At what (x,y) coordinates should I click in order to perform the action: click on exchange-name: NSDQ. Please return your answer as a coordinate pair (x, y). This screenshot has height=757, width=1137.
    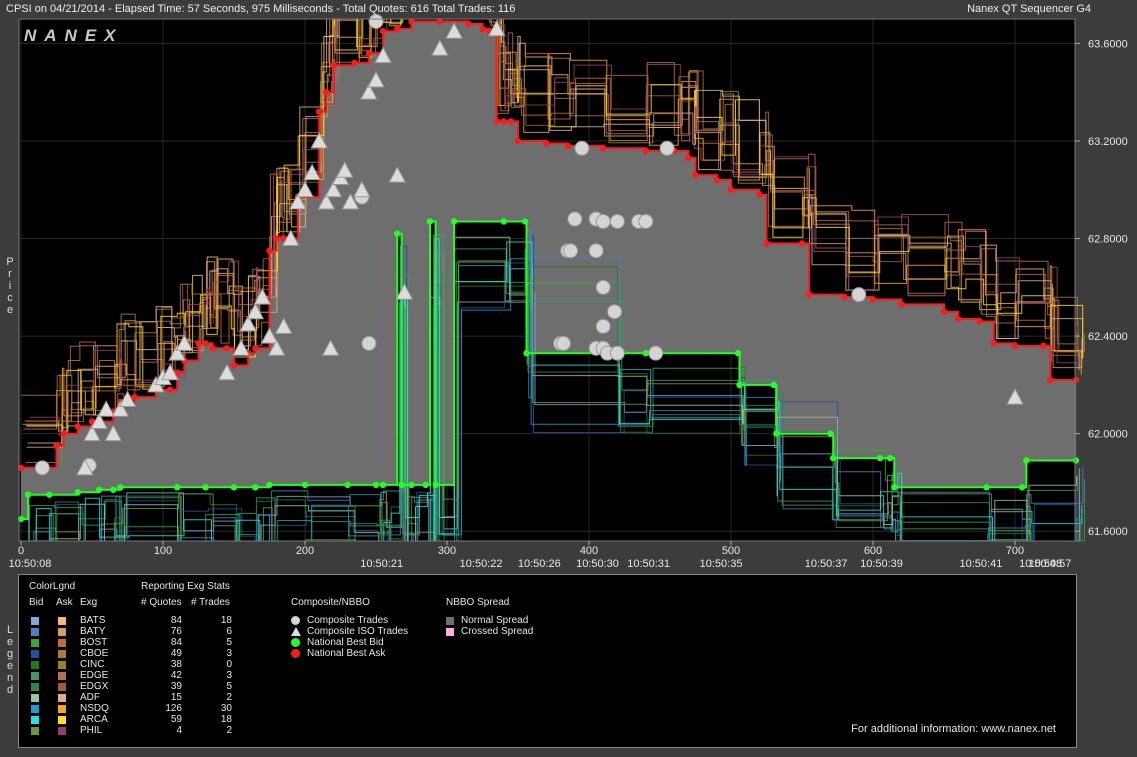
    Looking at the image, I should click on (94, 708).